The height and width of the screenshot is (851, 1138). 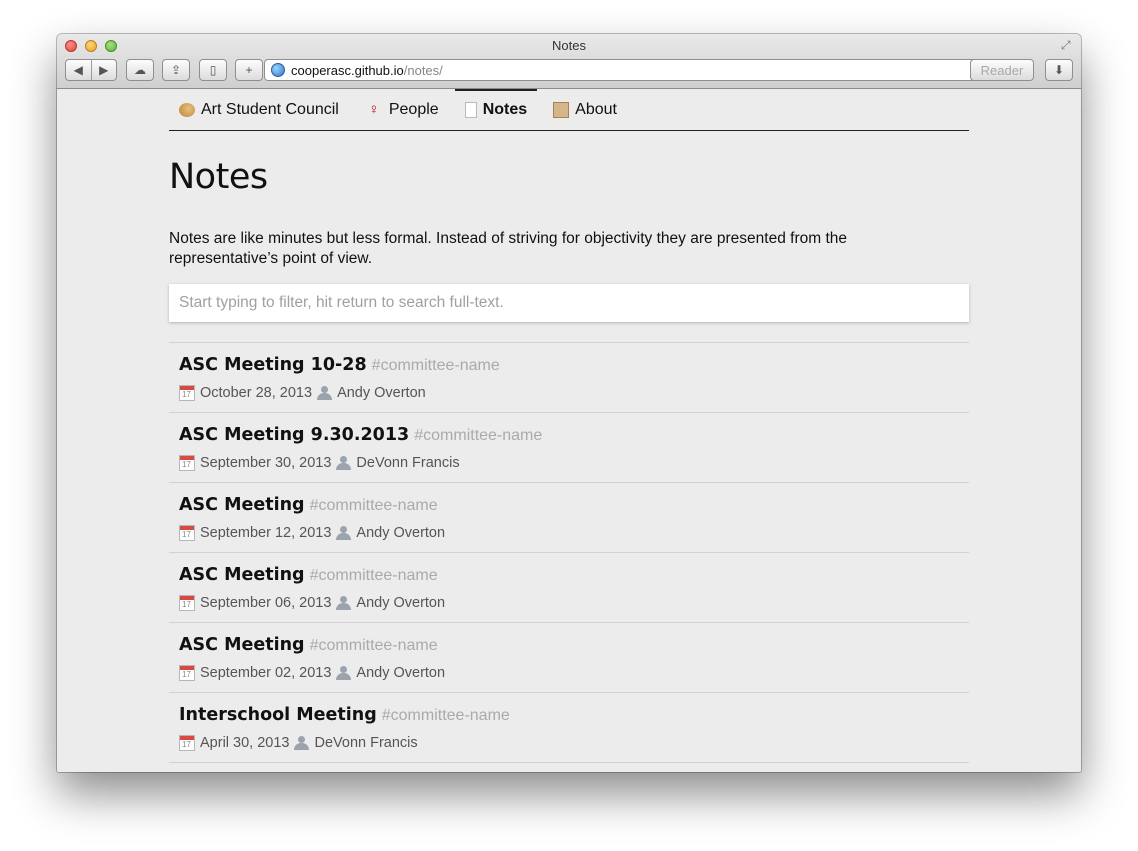 I want to click on note-link: Interschool Meeting, so click(x=278, y=715).